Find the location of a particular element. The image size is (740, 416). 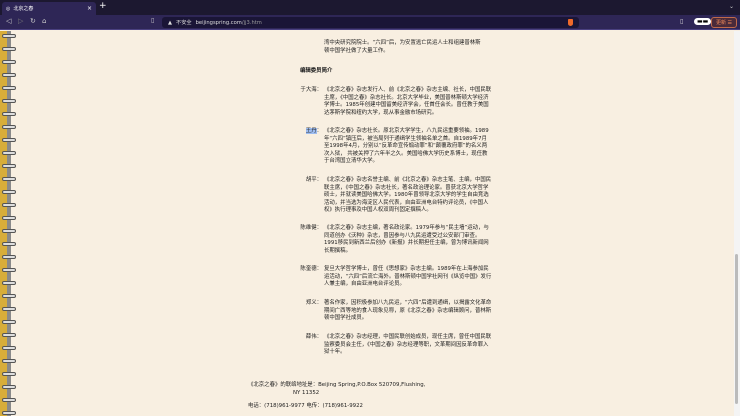

tab-close-icon: × is located at coordinates (89, 8).